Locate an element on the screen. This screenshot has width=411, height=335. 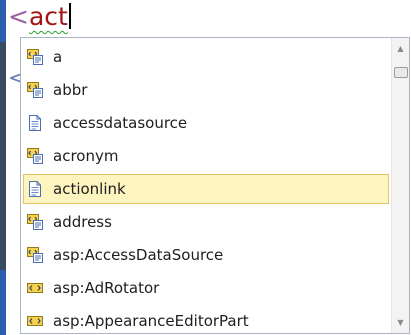
completion-item-label: acronym is located at coordinates (86, 156).